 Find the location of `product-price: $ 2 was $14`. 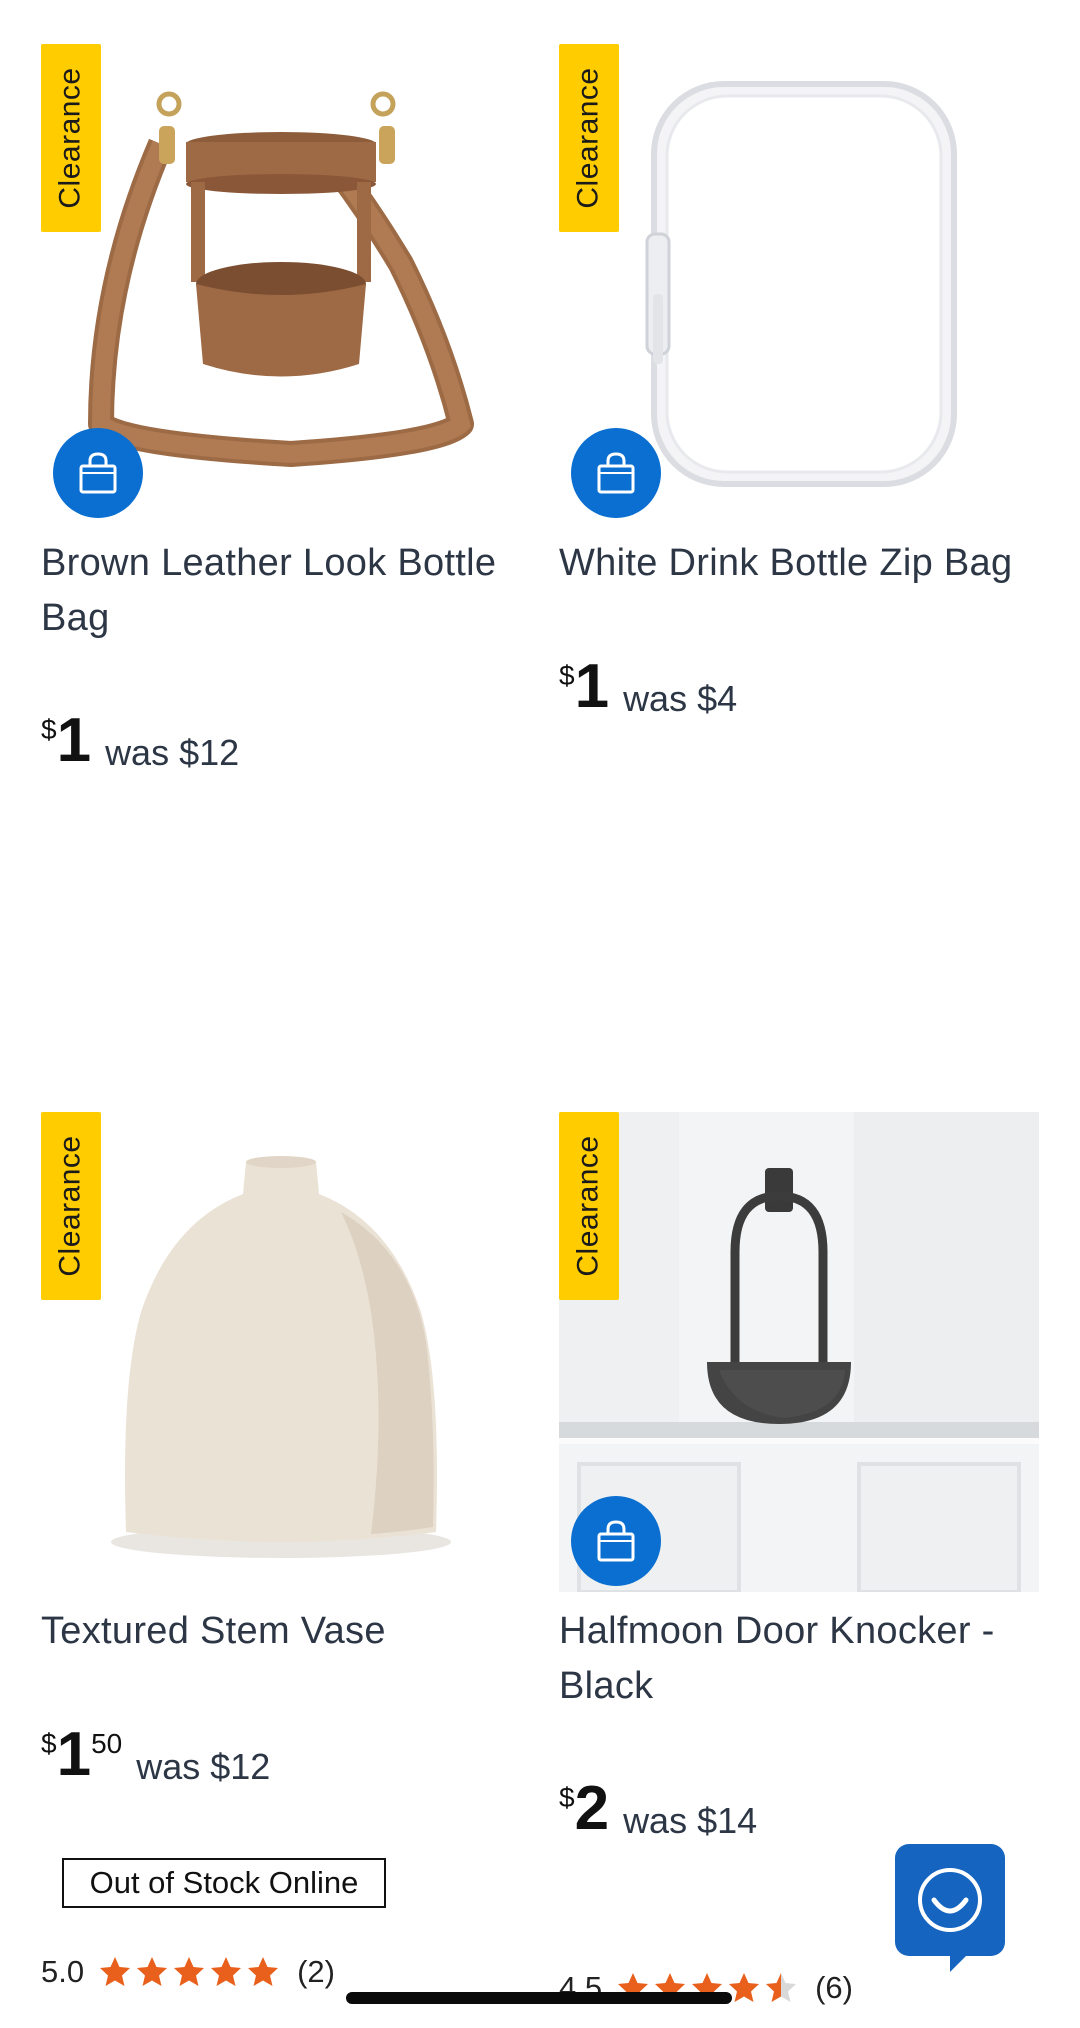

product-price: $ 2 was $14 is located at coordinates (658, 1810).